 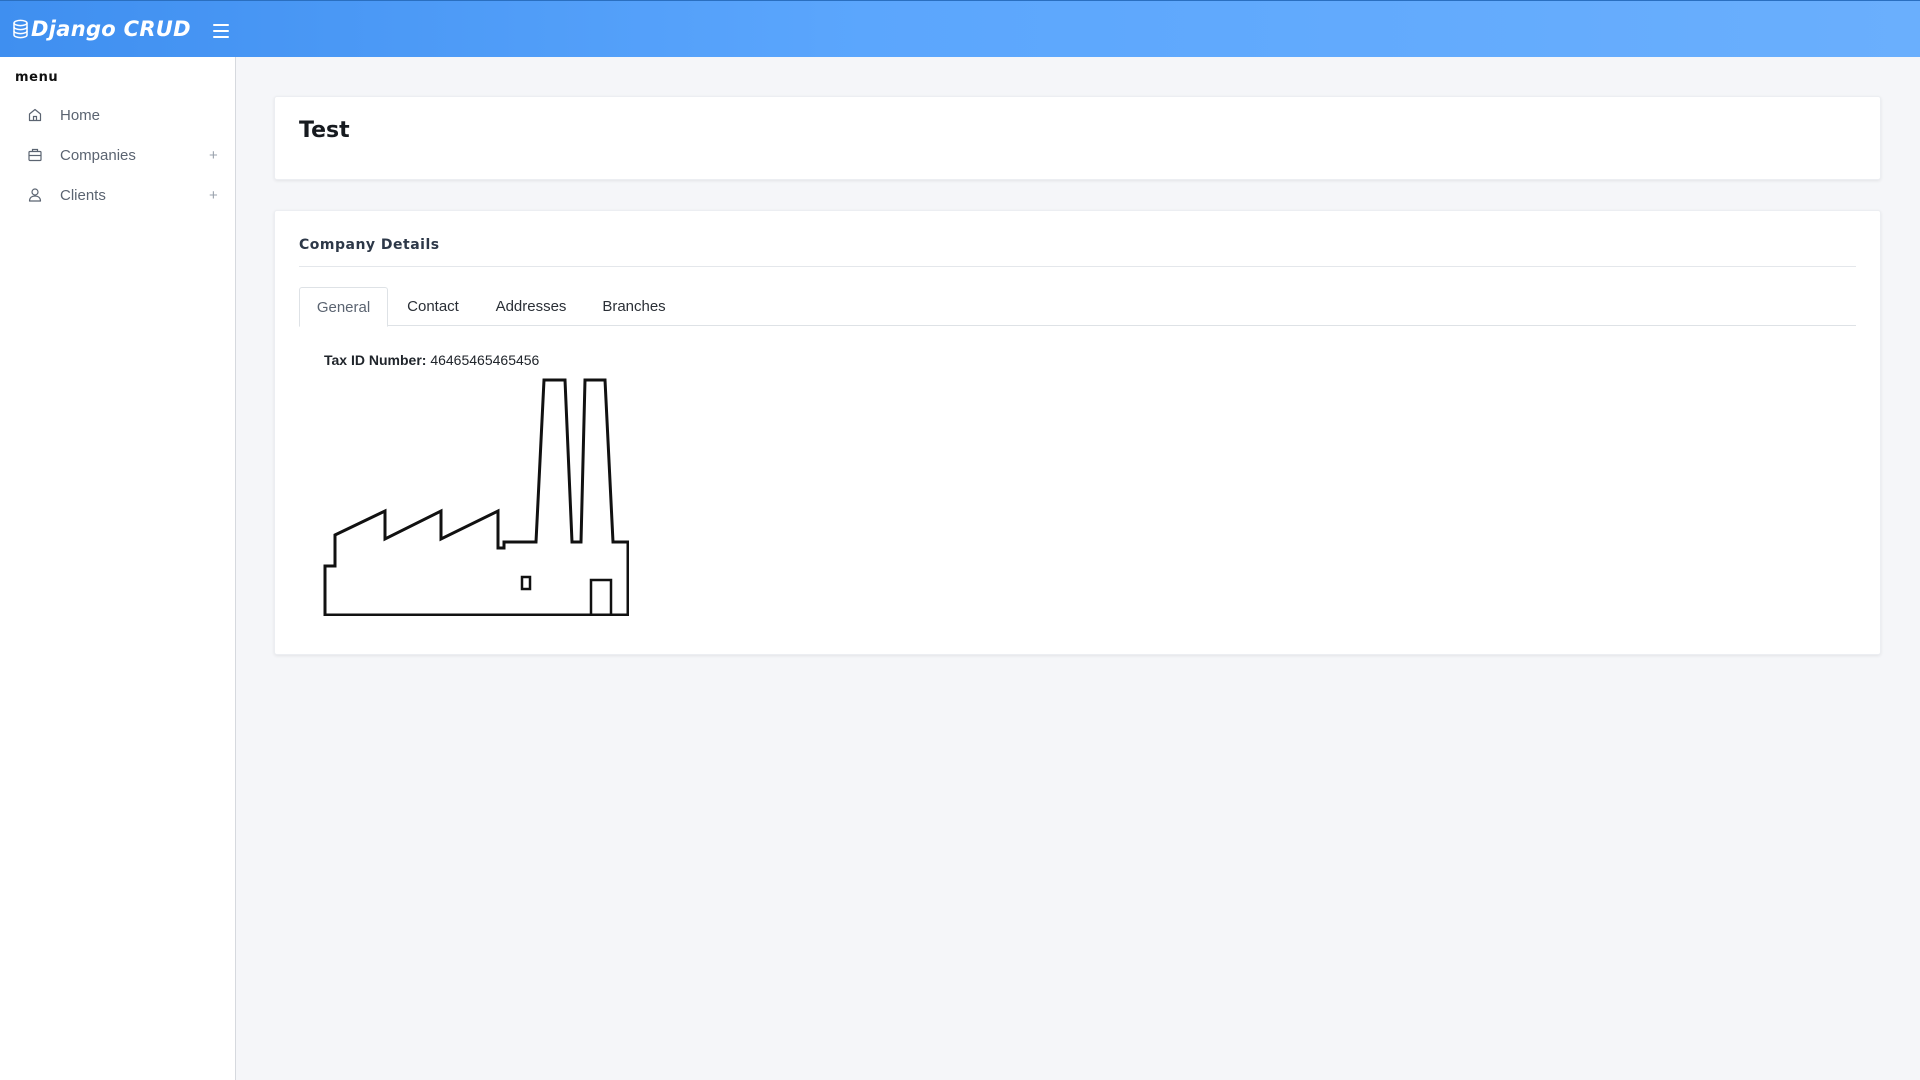 I want to click on company-details-heading: Company Details, so click(x=369, y=245).